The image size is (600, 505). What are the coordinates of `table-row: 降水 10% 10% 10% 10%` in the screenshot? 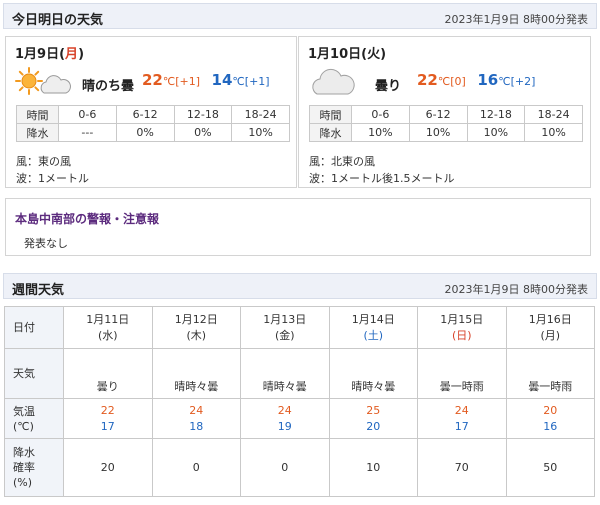 It's located at (446, 132).